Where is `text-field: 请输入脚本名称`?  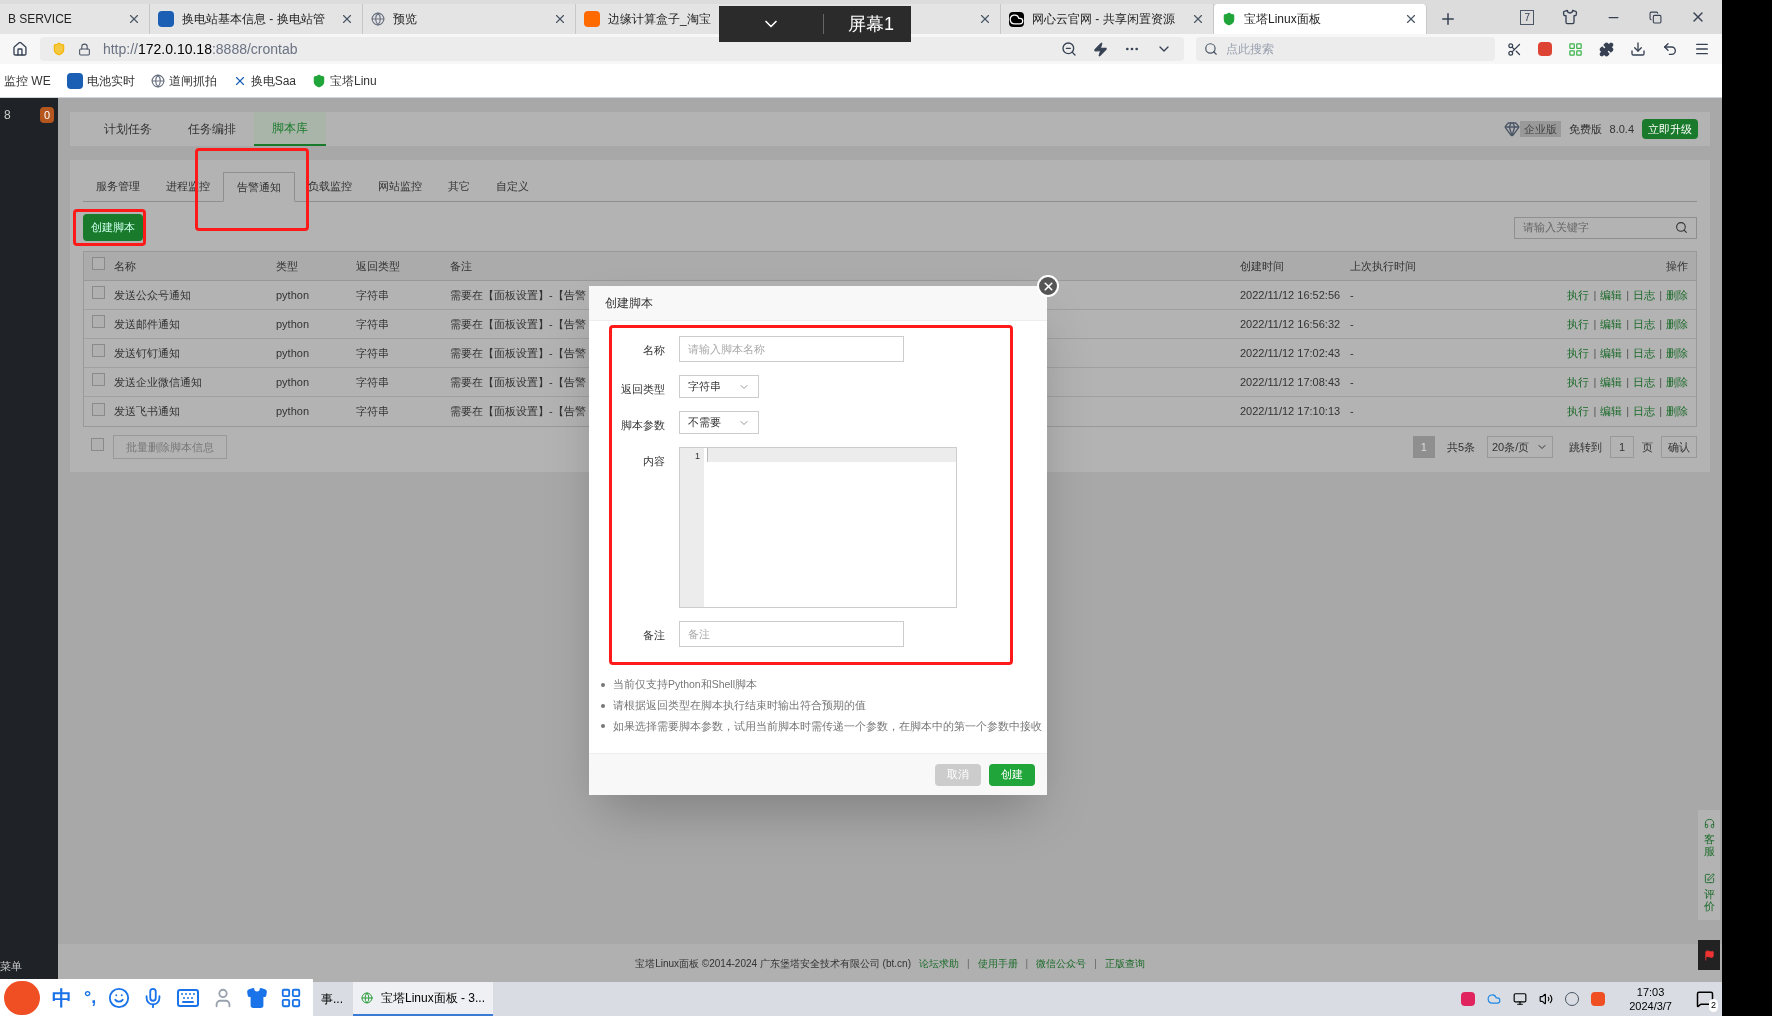
text-field: 请输入脚本名称 is located at coordinates (791, 349).